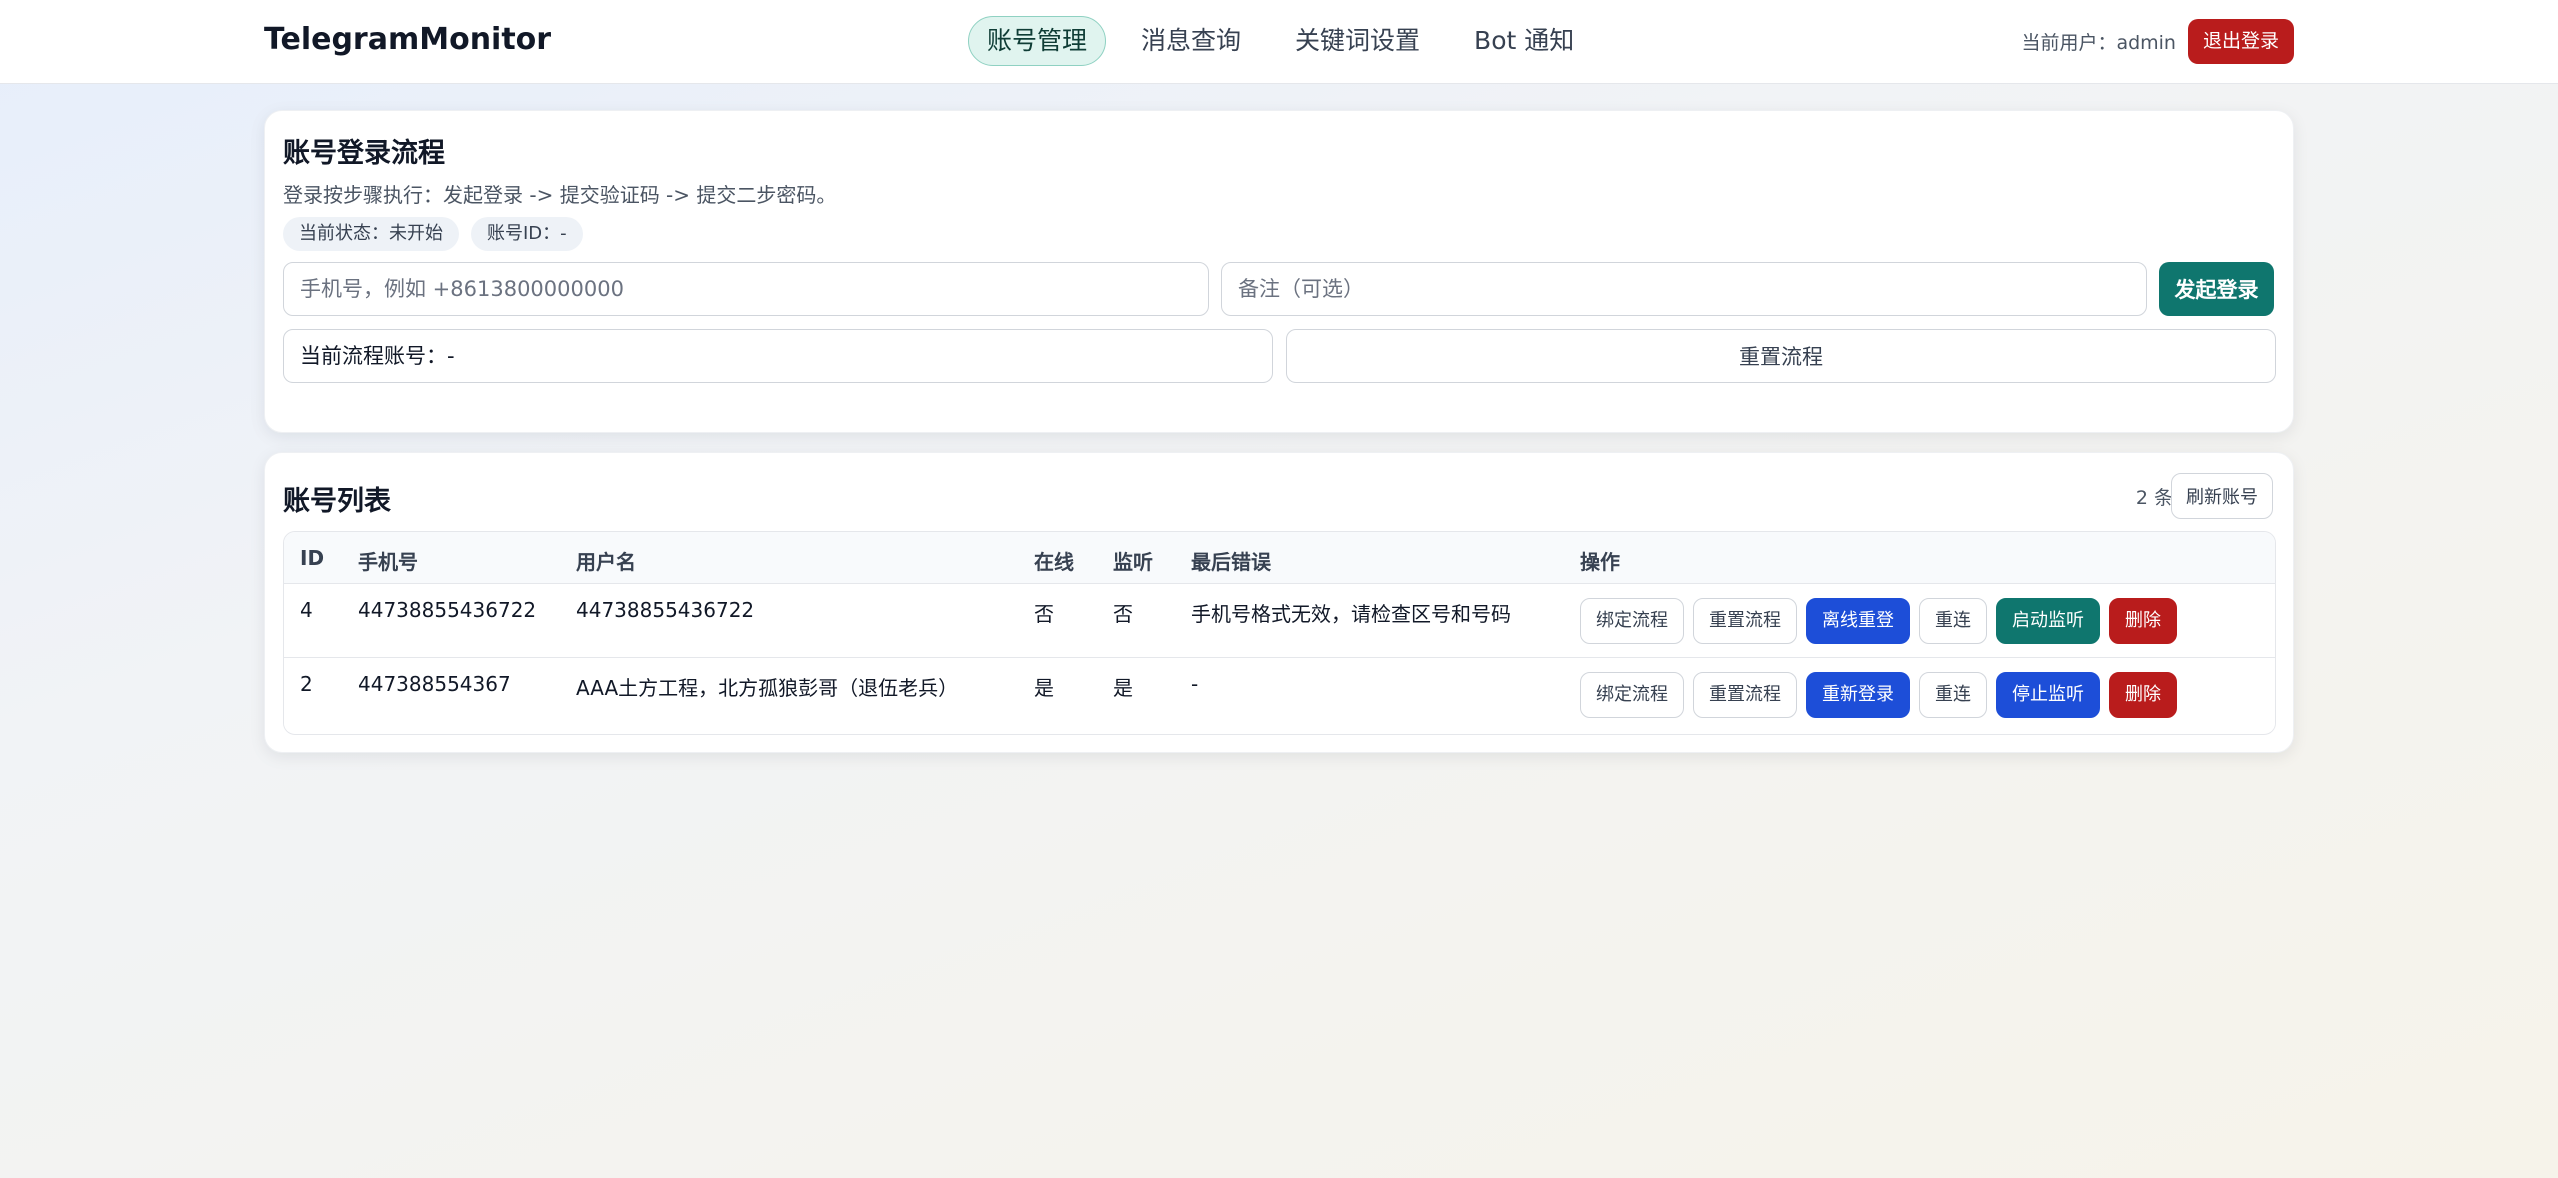 The image size is (2558, 1178). Describe the element at coordinates (2098, 43) in the screenshot. I see `current-user-label: 当前用户：admin` at that location.